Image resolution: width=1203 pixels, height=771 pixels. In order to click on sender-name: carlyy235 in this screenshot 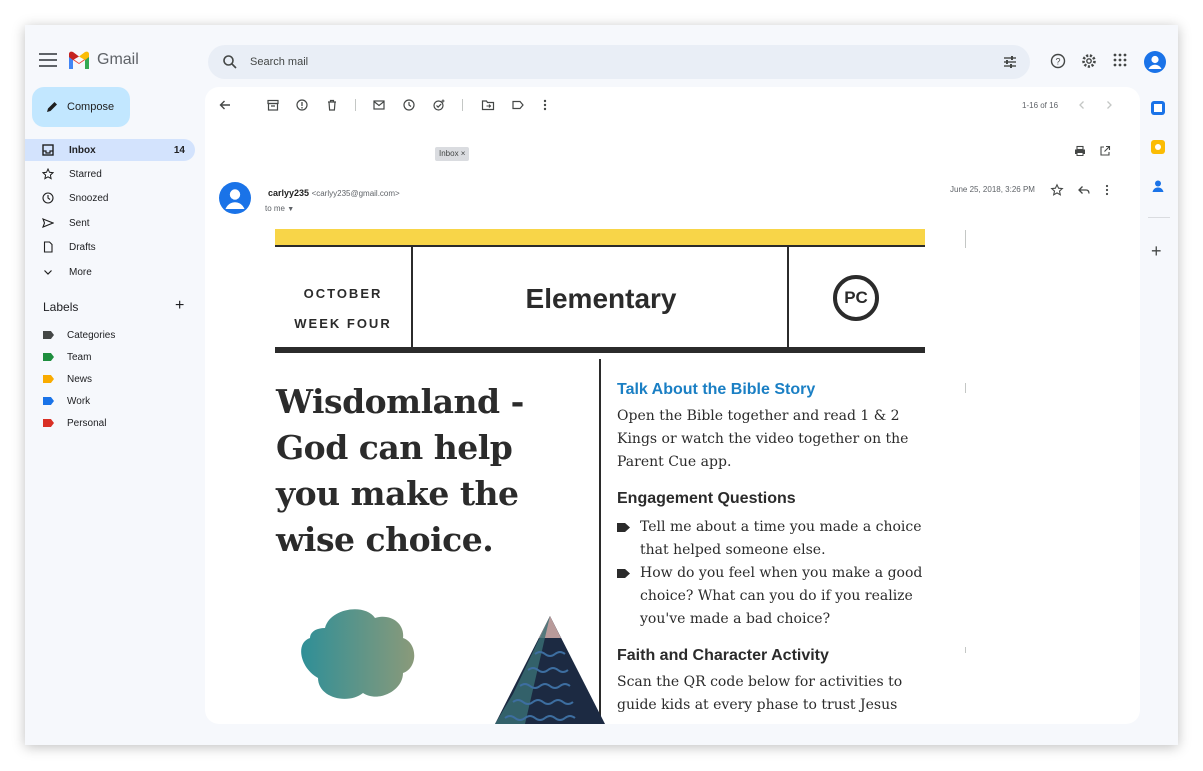, I will do `click(288, 193)`.